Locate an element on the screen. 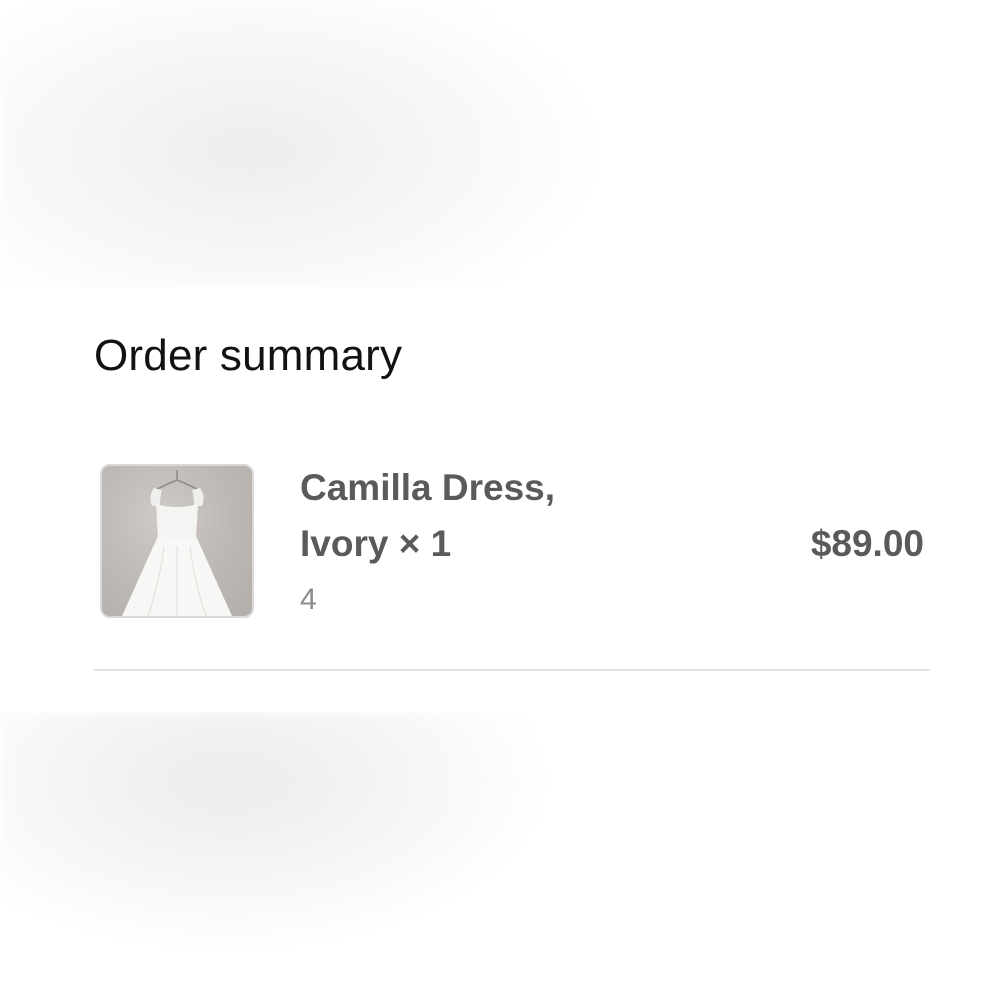 The width and height of the screenshot is (1000, 1000). product-name: Camilla Dress, Ivory × 1 is located at coordinates (480, 516).